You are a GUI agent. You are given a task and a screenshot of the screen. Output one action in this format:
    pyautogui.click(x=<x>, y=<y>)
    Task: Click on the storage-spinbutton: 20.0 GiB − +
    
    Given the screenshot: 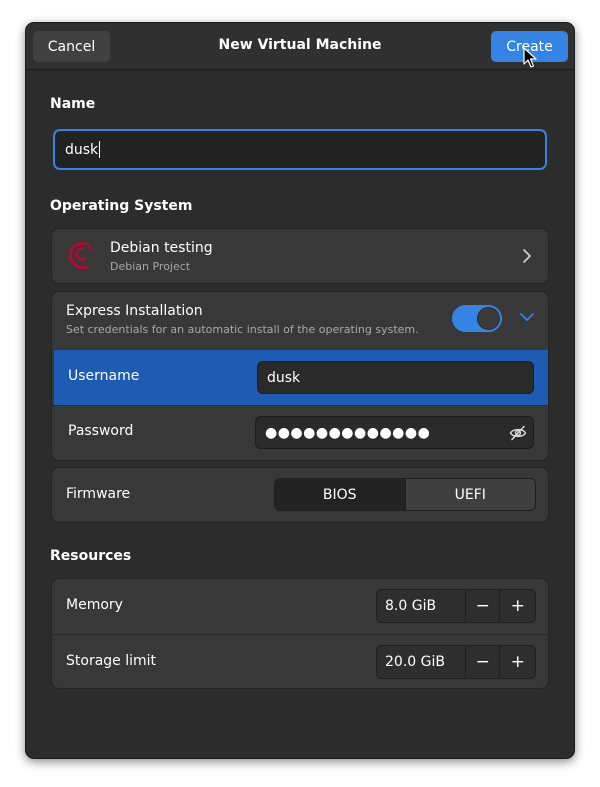 What is the action you would take?
    pyautogui.click(x=456, y=662)
    